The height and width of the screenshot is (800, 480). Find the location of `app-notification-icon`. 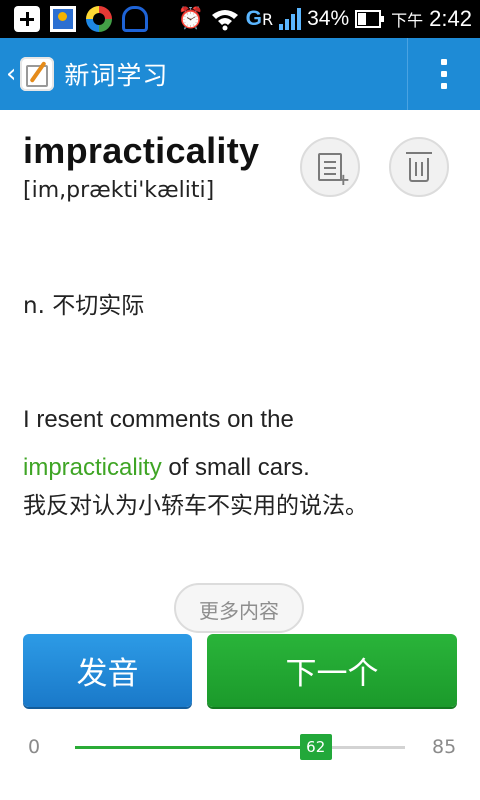

app-notification-icon is located at coordinates (99, 19).